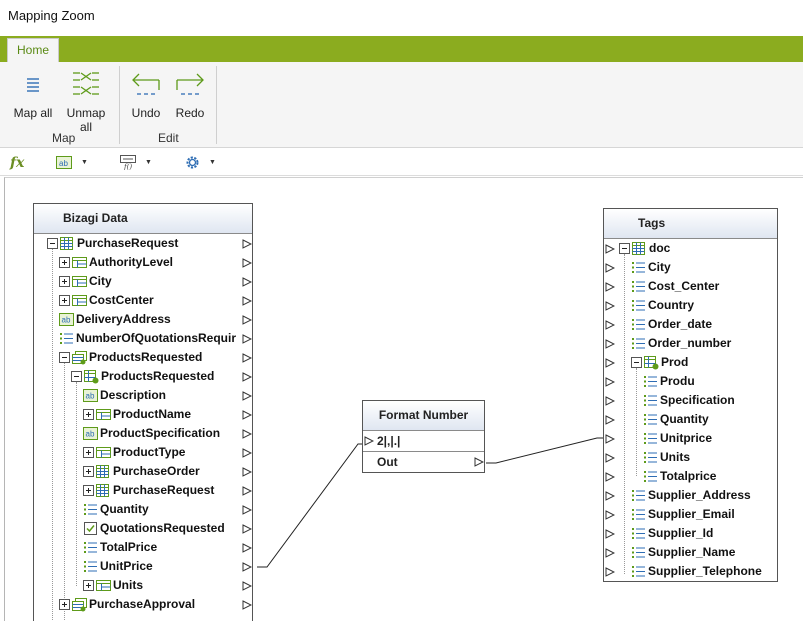 This screenshot has width=803, height=621. I want to click on tree-row: Totalprice, so click(690, 476).